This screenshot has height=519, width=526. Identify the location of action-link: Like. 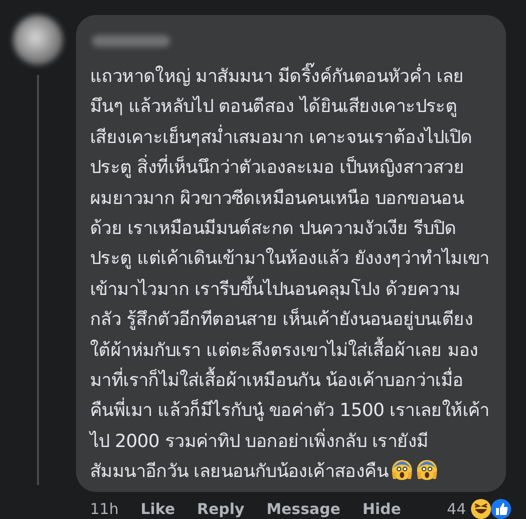
(158, 509).